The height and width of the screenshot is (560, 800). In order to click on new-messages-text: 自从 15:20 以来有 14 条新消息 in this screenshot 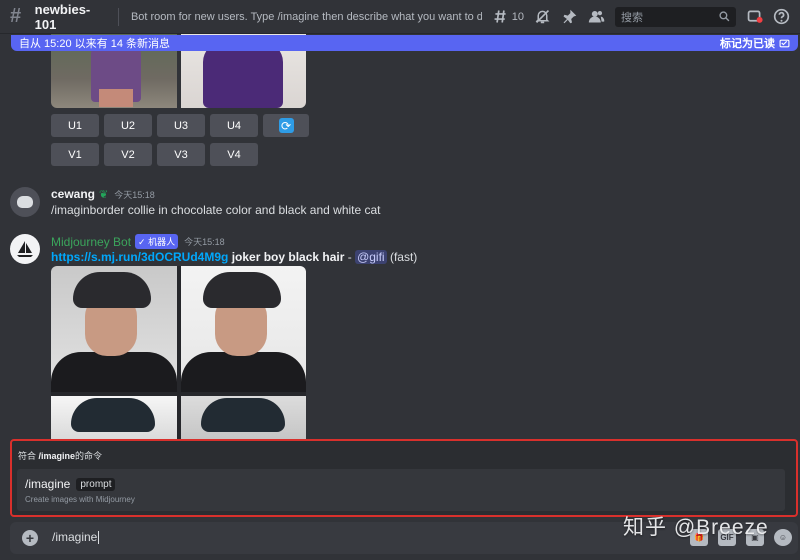, I will do `click(94, 44)`.